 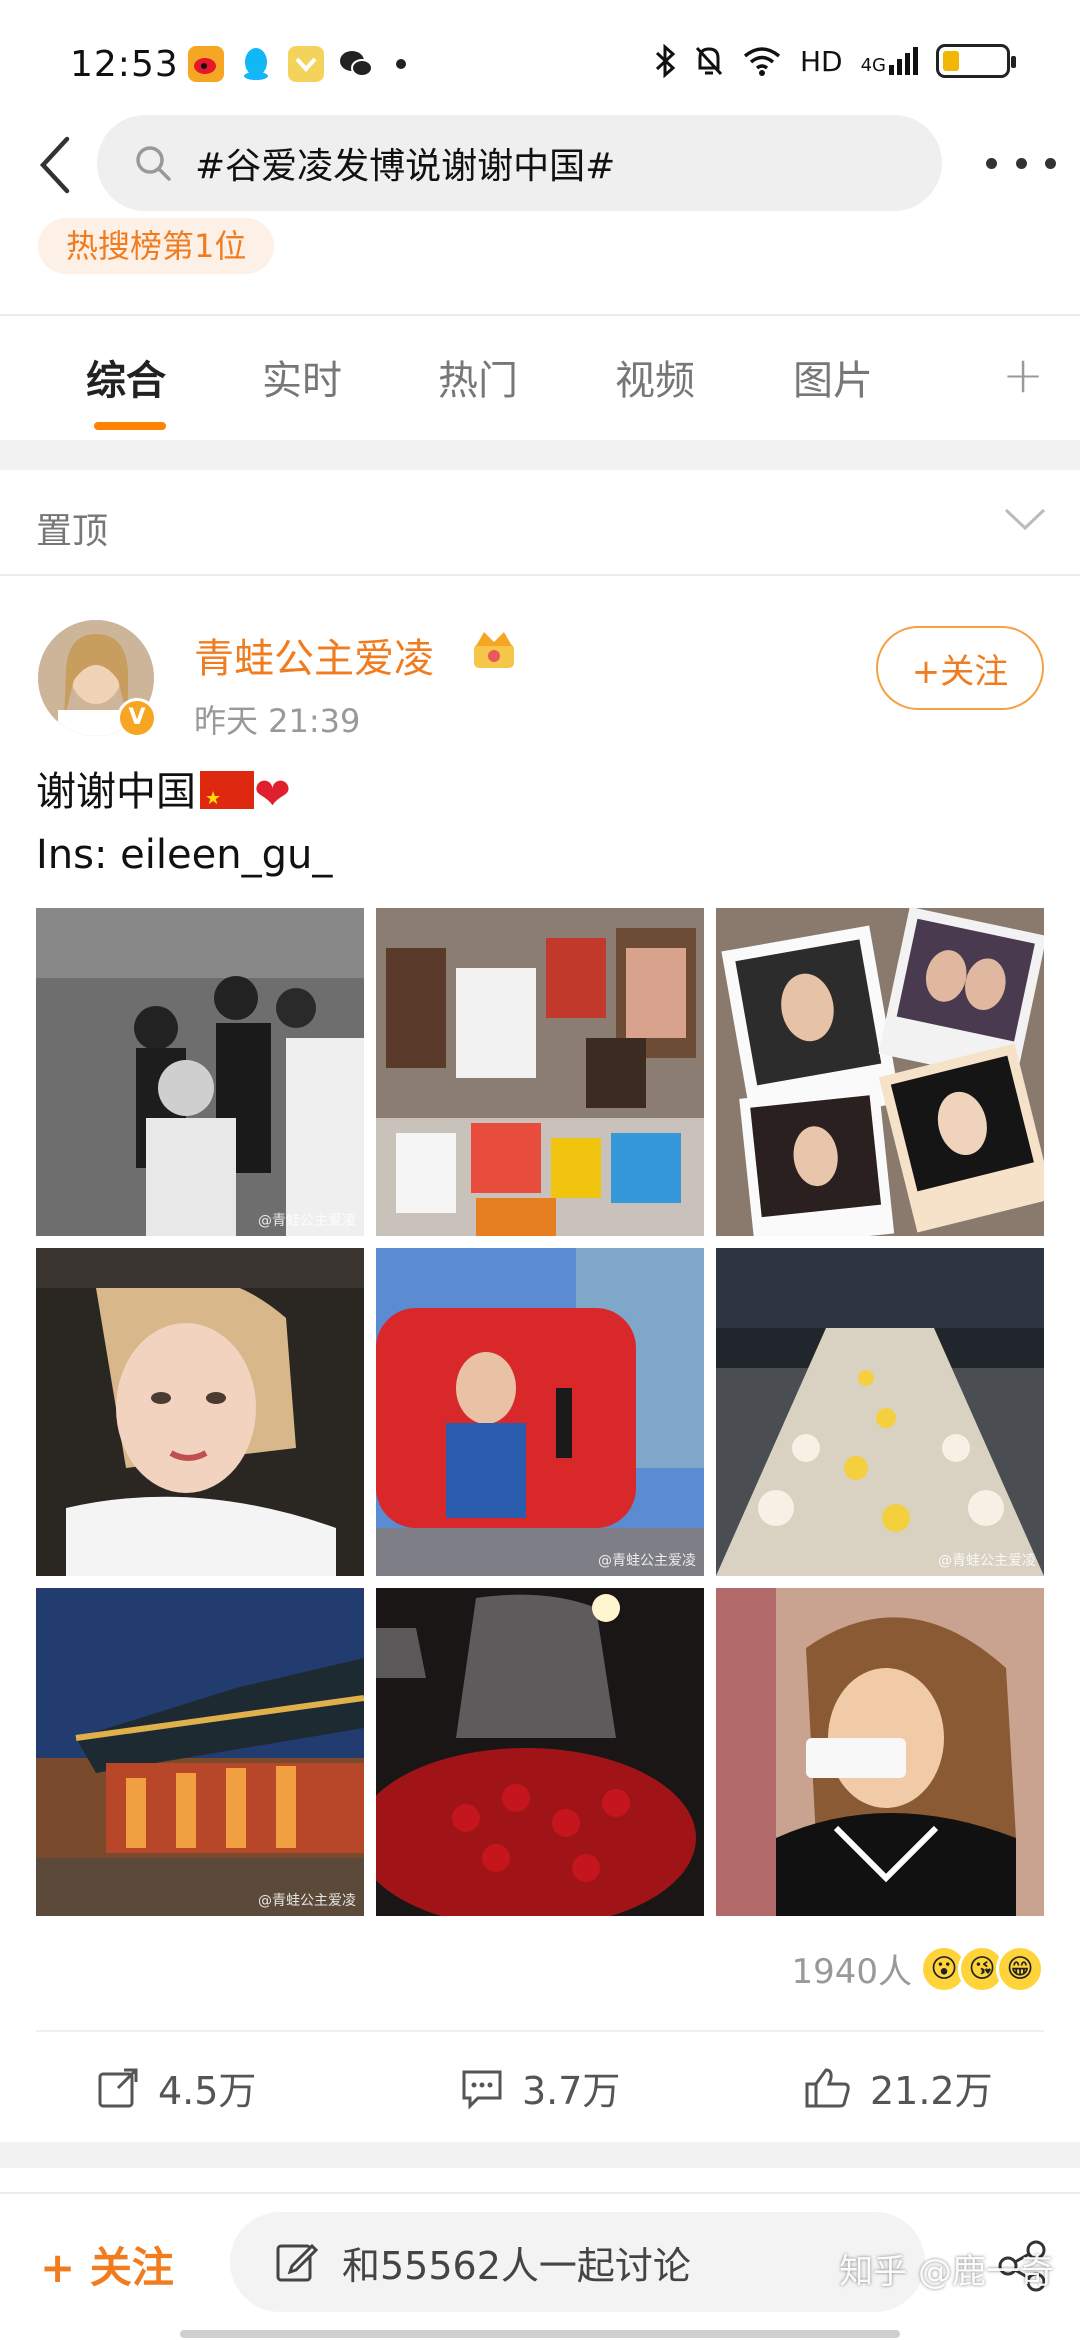 What do you see at coordinates (401, 64) in the screenshot?
I see `more-notifications-dot` at bounding box center [401, 64].